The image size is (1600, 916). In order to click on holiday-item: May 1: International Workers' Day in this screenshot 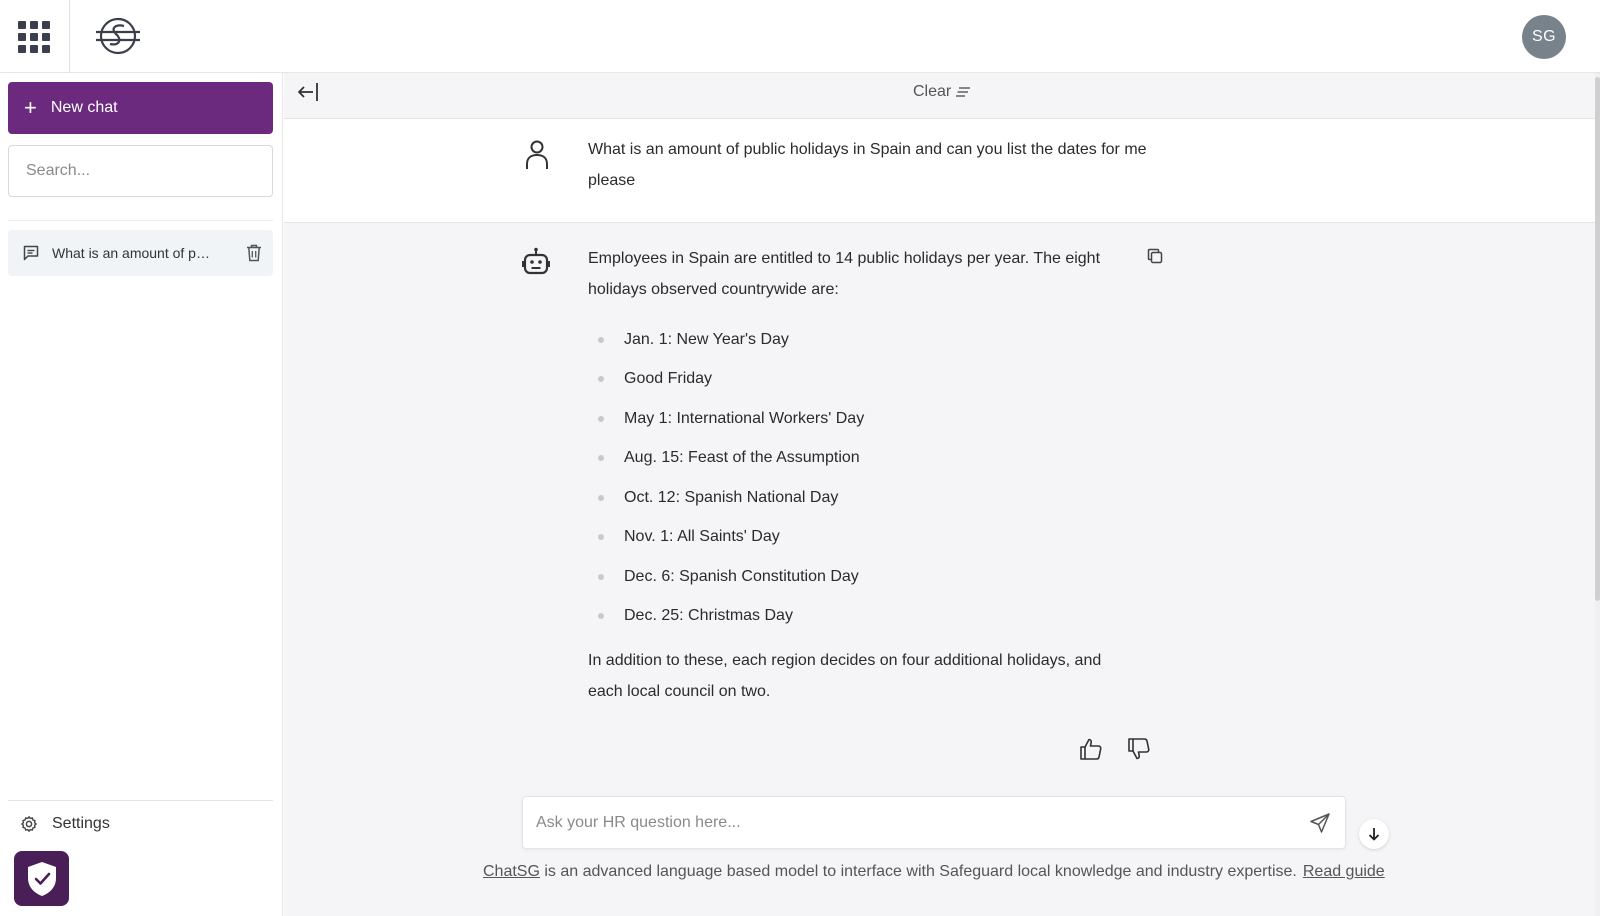, I will do `click(726, 419)`.